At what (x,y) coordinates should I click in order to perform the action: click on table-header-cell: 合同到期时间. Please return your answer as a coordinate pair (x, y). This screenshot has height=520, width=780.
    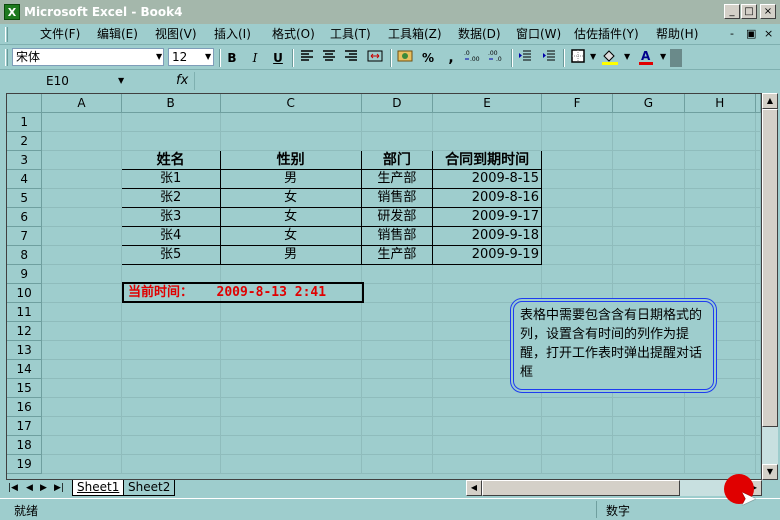
    Looking at the image, I should click on (487, 160).